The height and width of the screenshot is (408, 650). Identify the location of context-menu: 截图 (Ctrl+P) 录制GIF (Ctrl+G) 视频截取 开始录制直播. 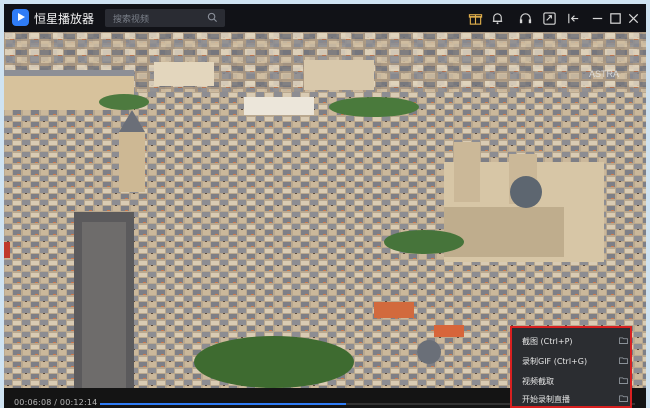
(571, 367).